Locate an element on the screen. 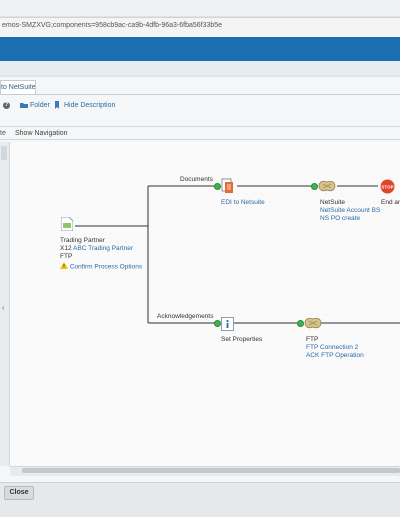 This screenshot has height=517, width=400. netsuite-account-link: NetSuite Account BS is located at coordinates (350, 211).